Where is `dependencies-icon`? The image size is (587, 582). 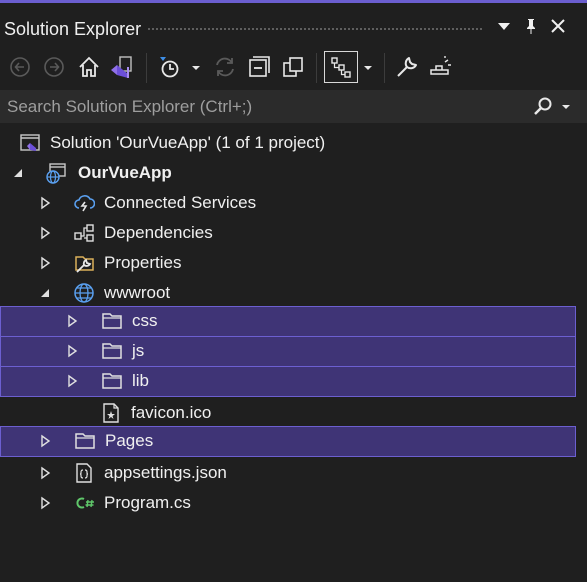
dependencies-icon is located at coordinates (84, 233).